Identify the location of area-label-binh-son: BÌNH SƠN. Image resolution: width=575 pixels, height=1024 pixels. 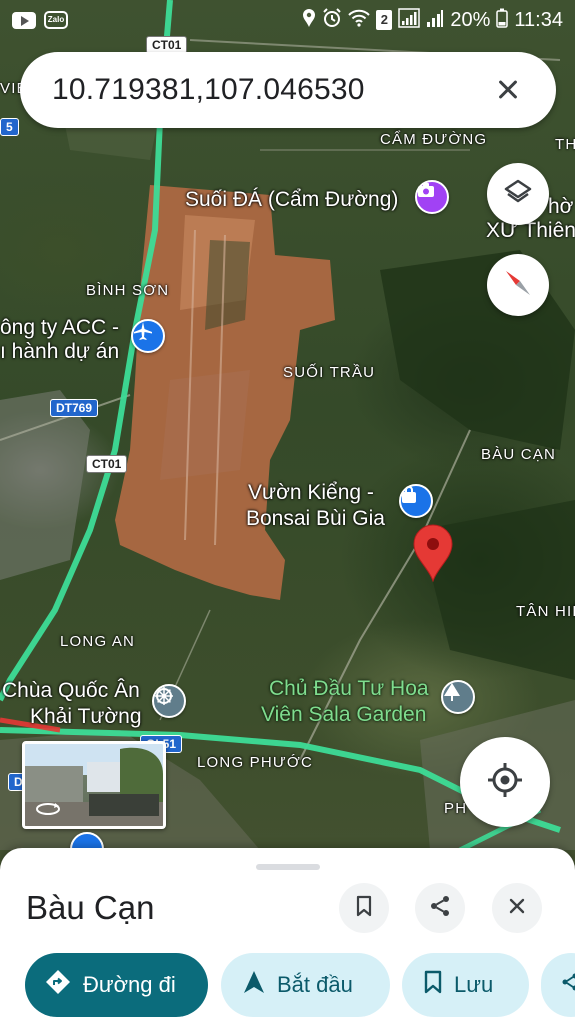
(128, 290).